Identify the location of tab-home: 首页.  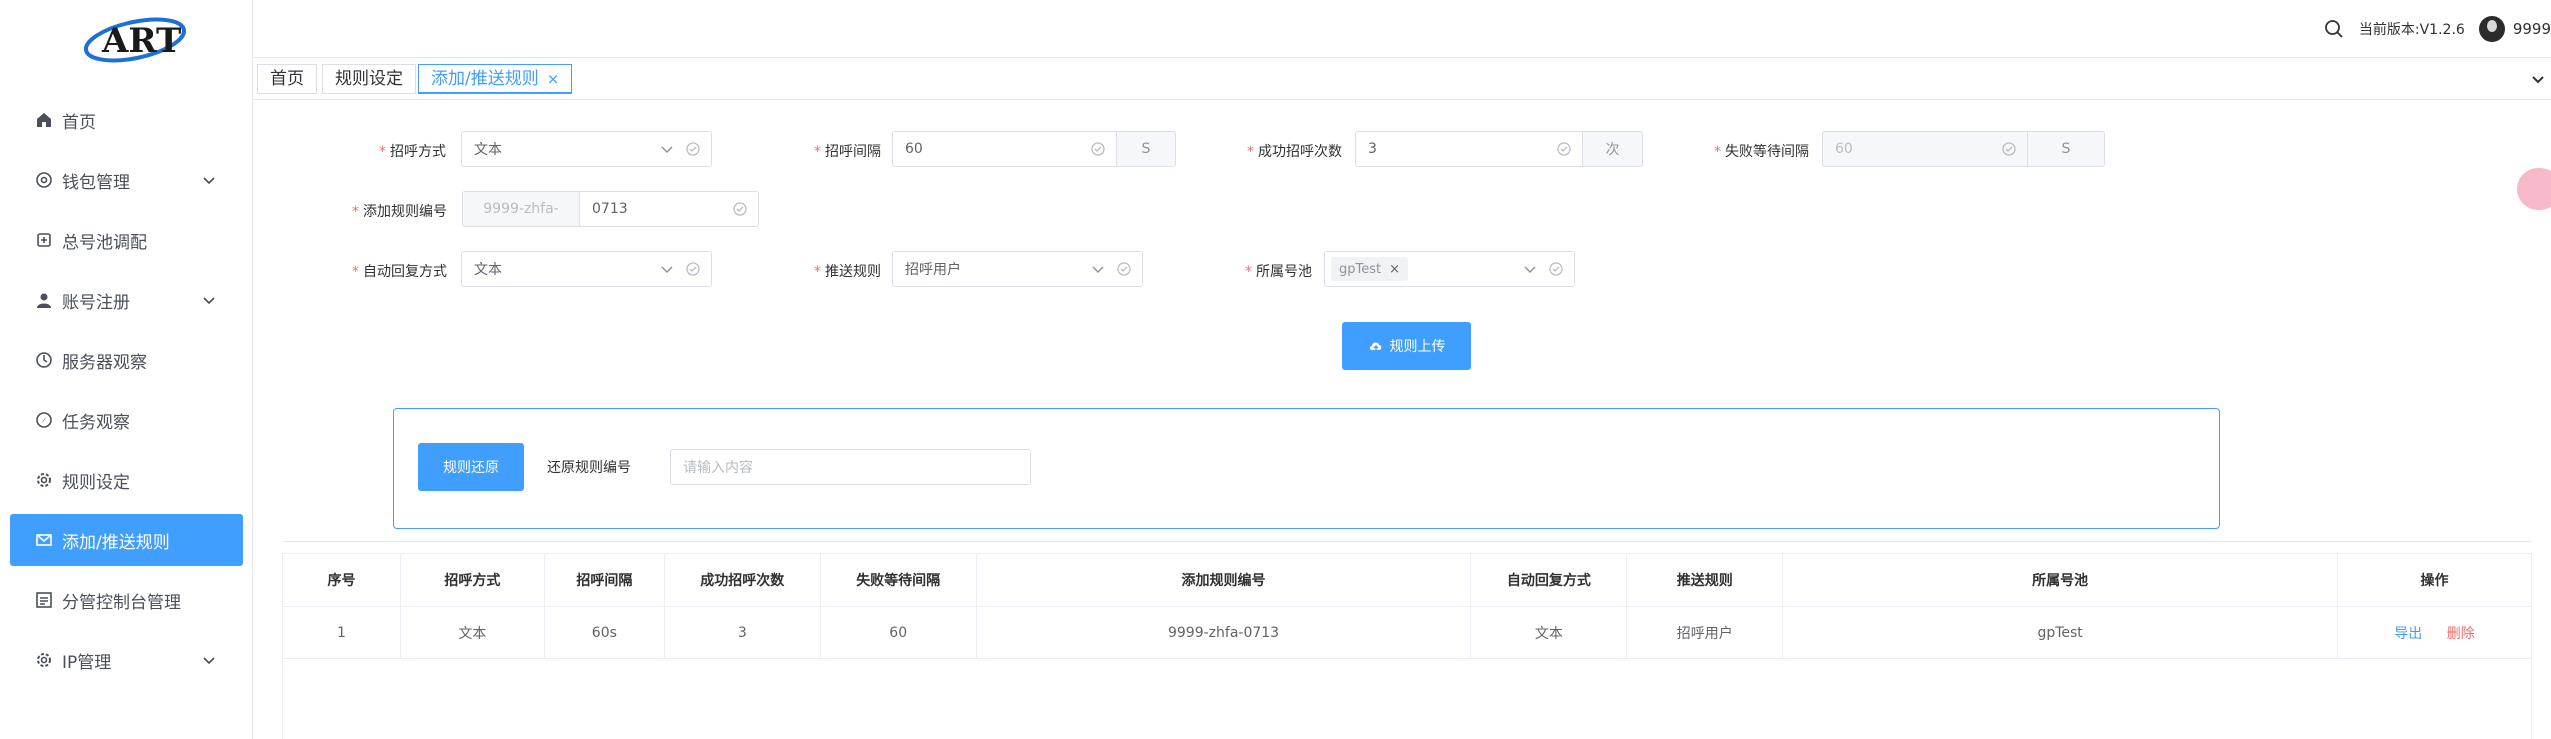
(287, 79).